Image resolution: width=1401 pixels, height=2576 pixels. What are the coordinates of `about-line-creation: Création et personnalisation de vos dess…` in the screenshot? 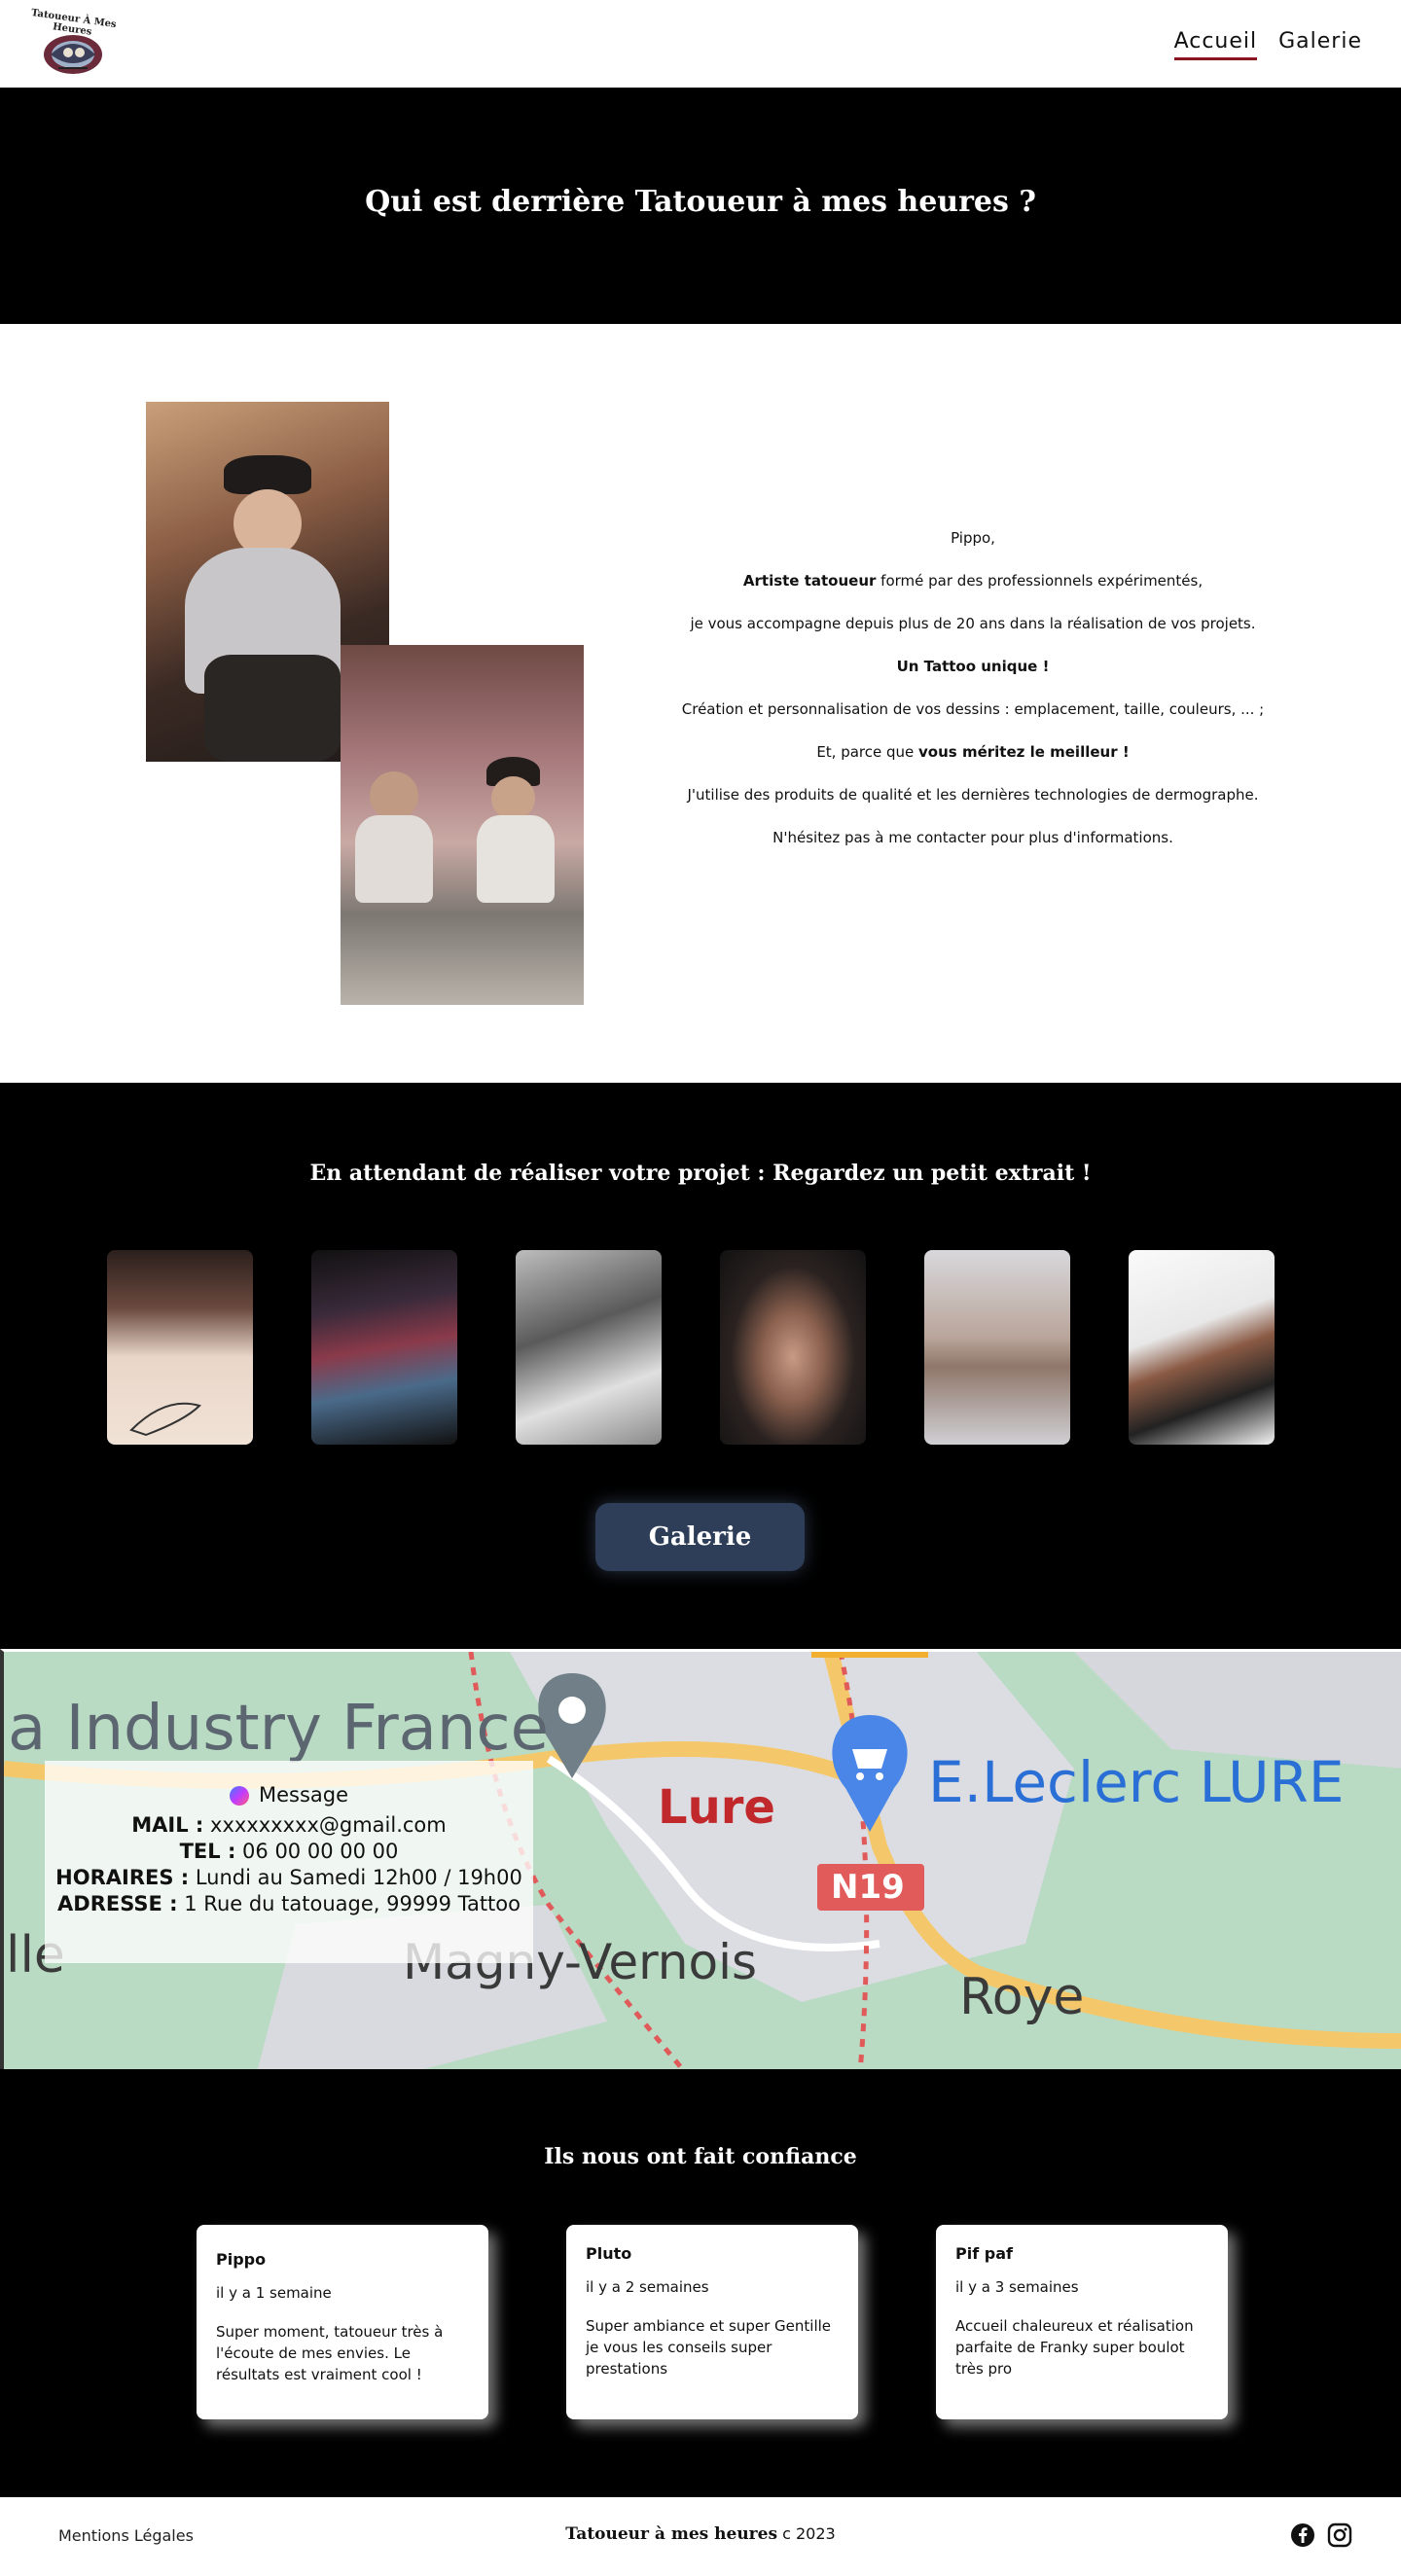 It's located at (973, 709).